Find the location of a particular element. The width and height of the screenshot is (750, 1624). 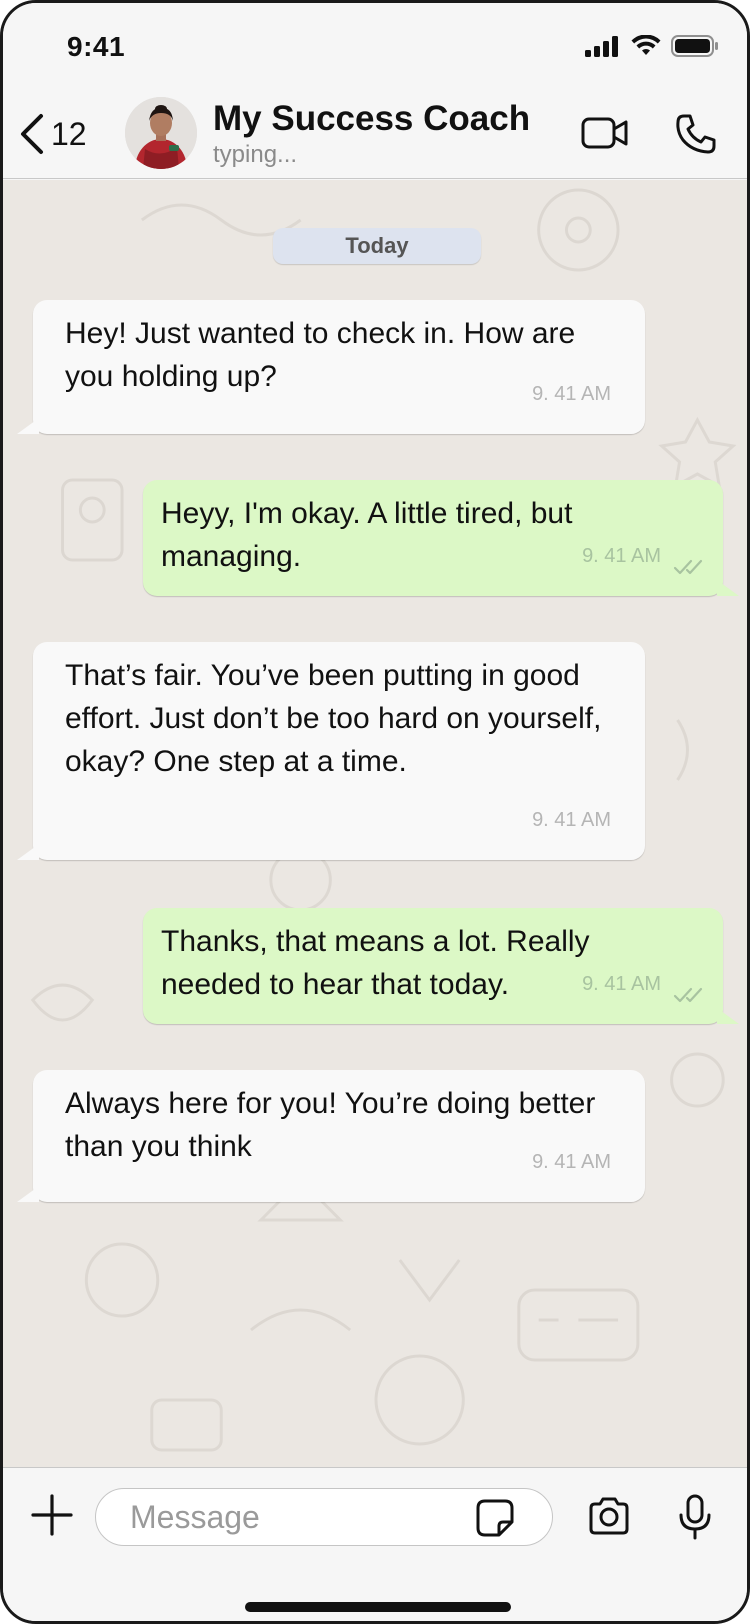

home-indicator is located at coordinates (378, 1607).